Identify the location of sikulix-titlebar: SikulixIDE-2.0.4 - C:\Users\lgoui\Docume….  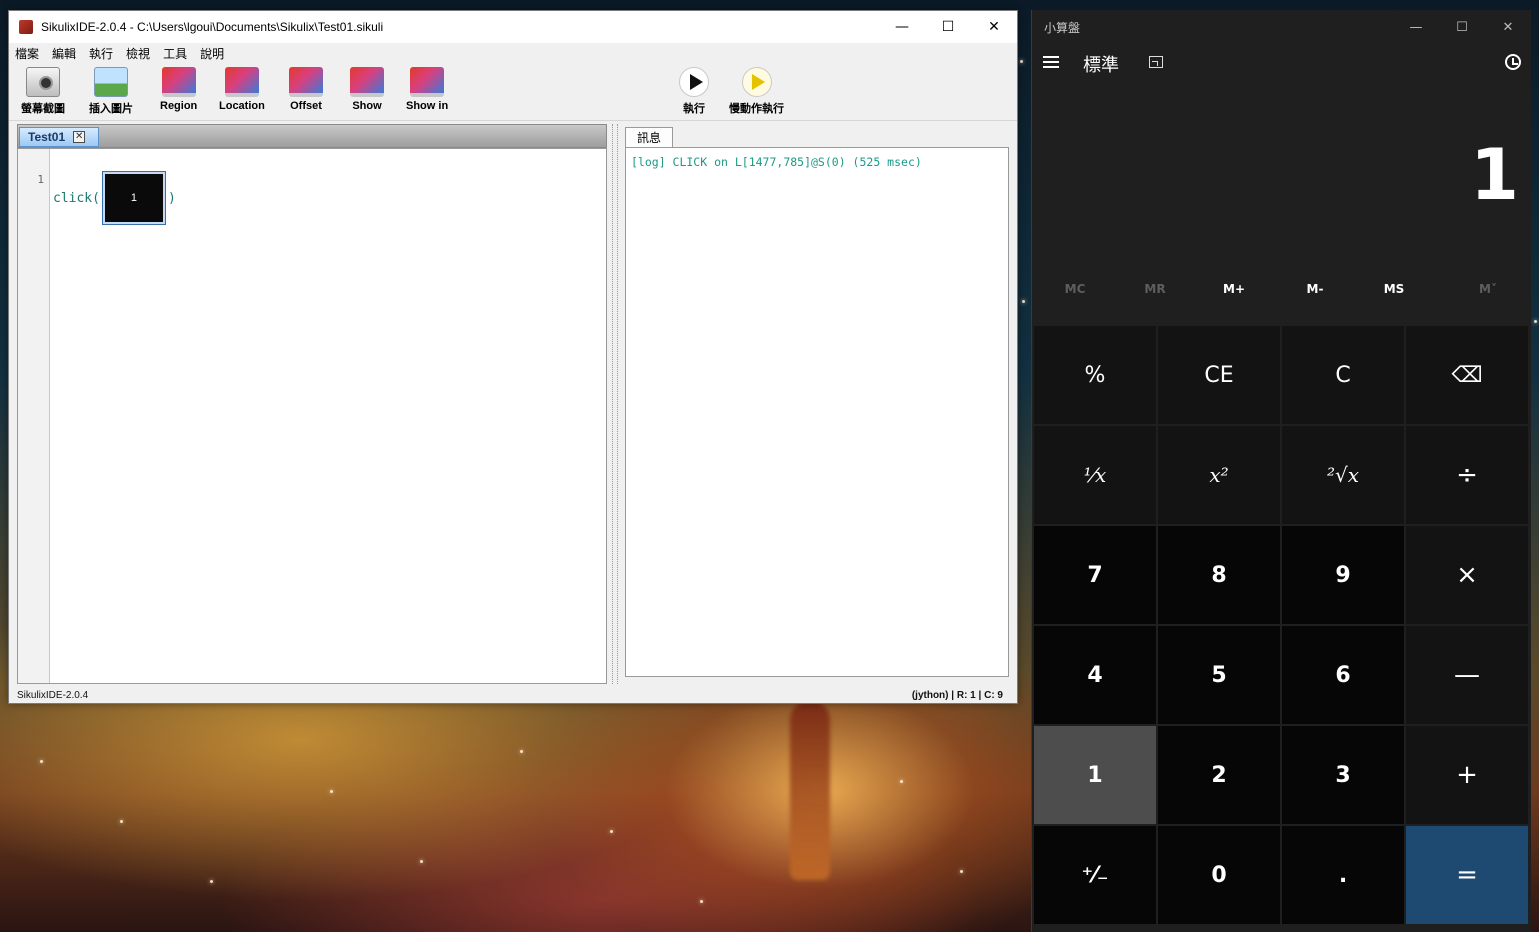
(513, 27).